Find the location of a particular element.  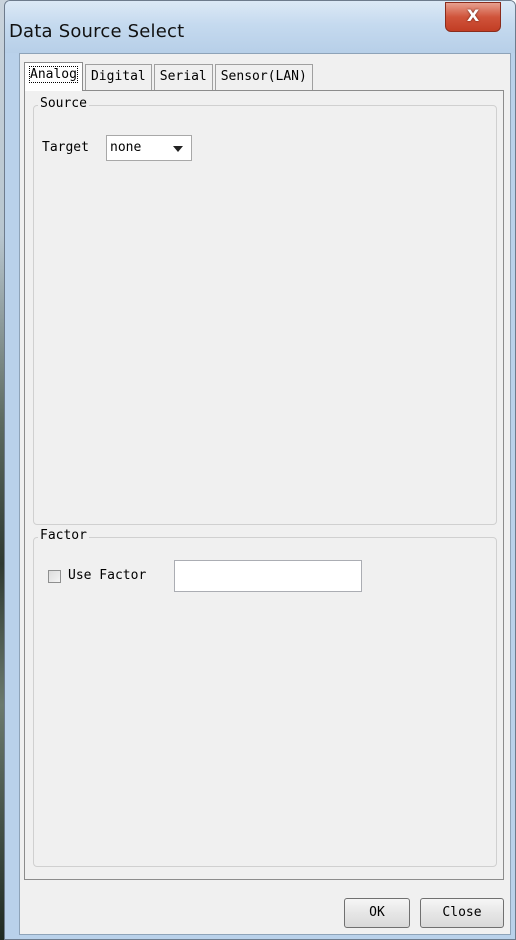

target-label: Target is located at coordinates (65, 147).